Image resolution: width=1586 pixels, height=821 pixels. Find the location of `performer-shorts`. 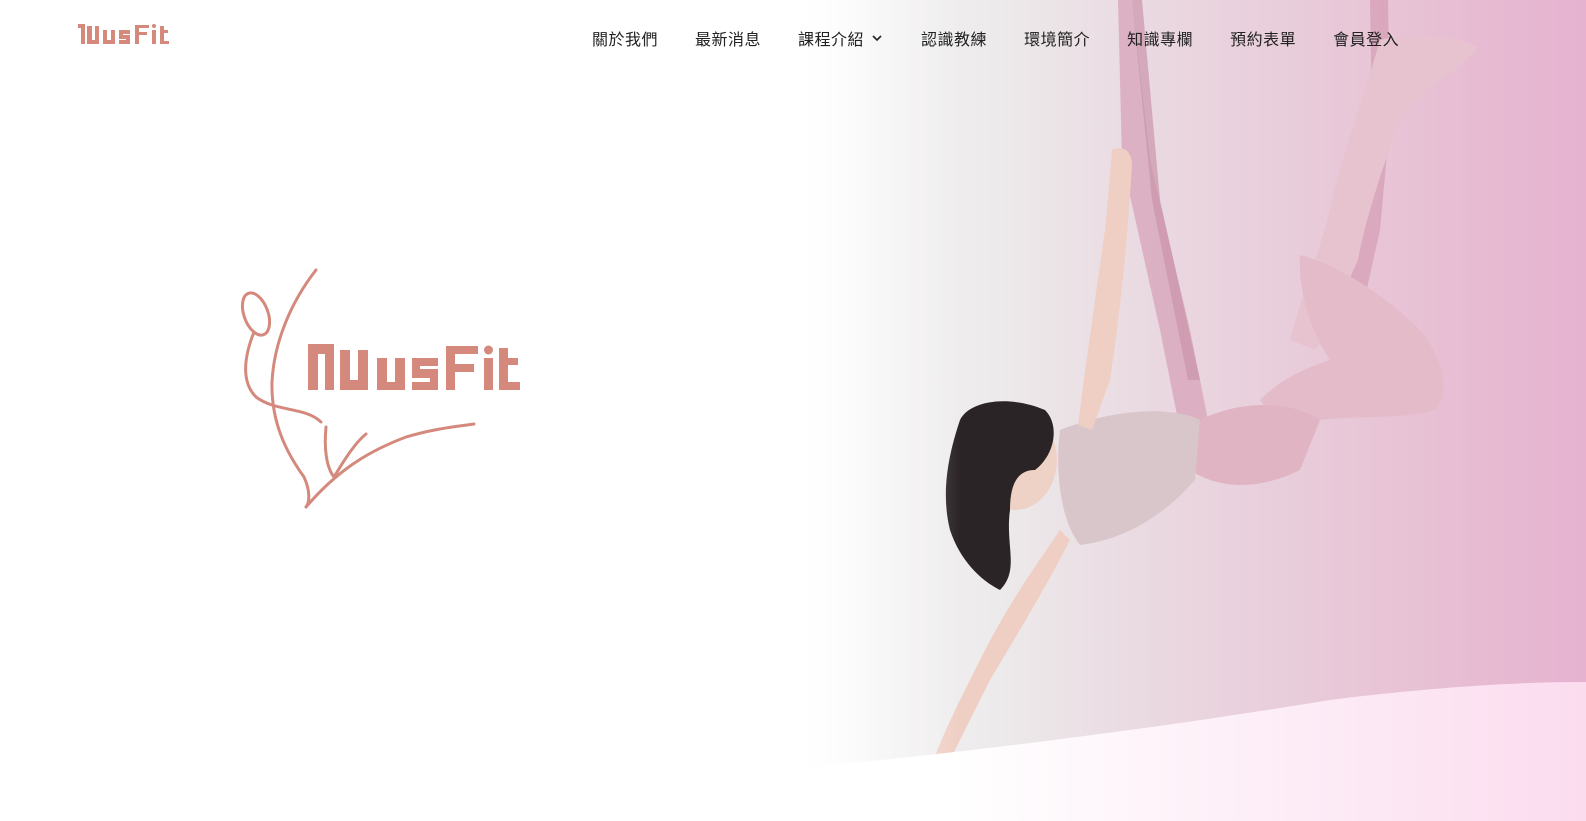

performer-shorts is located at coordinates (1255, 445).